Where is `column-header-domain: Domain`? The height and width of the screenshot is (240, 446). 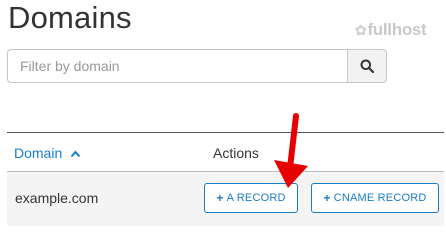
column-header-domain: Domain is located at coordinates (47, 153).